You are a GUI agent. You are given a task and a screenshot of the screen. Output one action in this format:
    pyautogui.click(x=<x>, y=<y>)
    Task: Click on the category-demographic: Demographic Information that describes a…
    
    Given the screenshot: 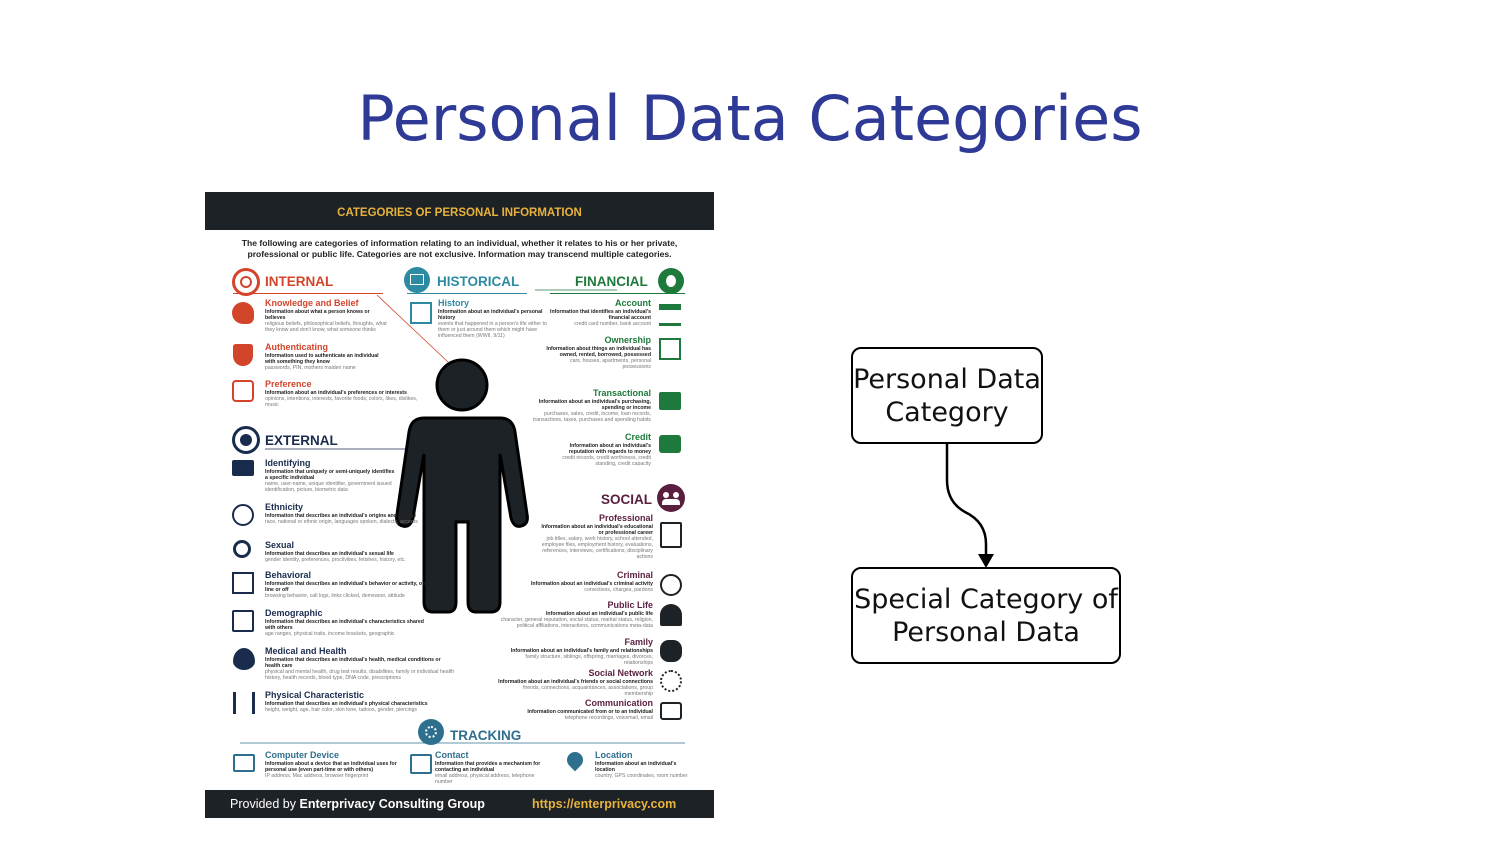 What is the action you would take?
    pyautogui.click(x=344, y=622)
    